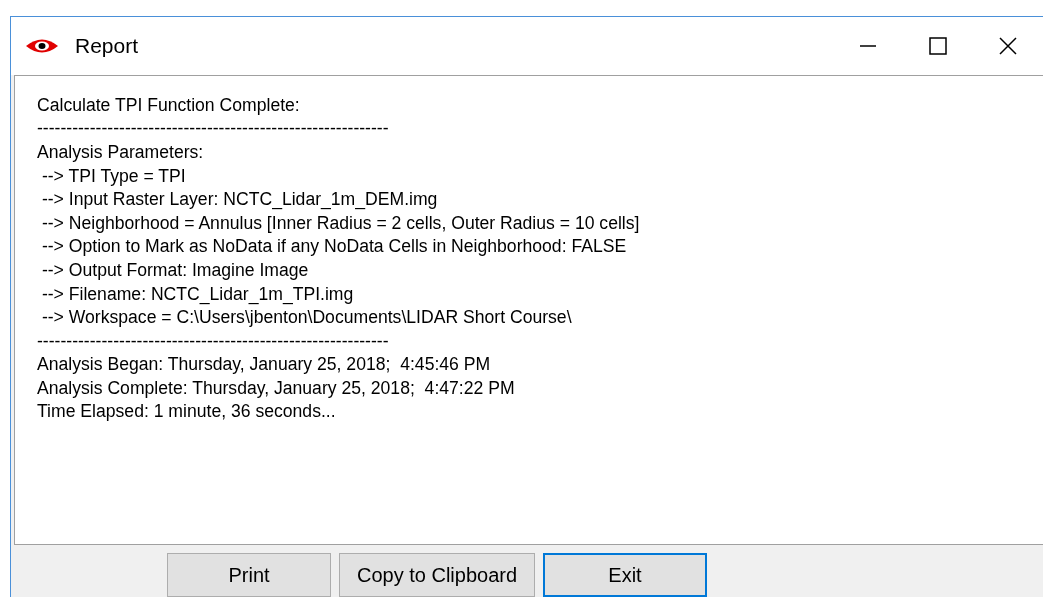 The height and width of the screenshot is (597, 1043). What do you see at coordinates (437, 575) in the screenshot?
I see `dialog-button: Copy to Clipboard` at bounding box center [437, 575].